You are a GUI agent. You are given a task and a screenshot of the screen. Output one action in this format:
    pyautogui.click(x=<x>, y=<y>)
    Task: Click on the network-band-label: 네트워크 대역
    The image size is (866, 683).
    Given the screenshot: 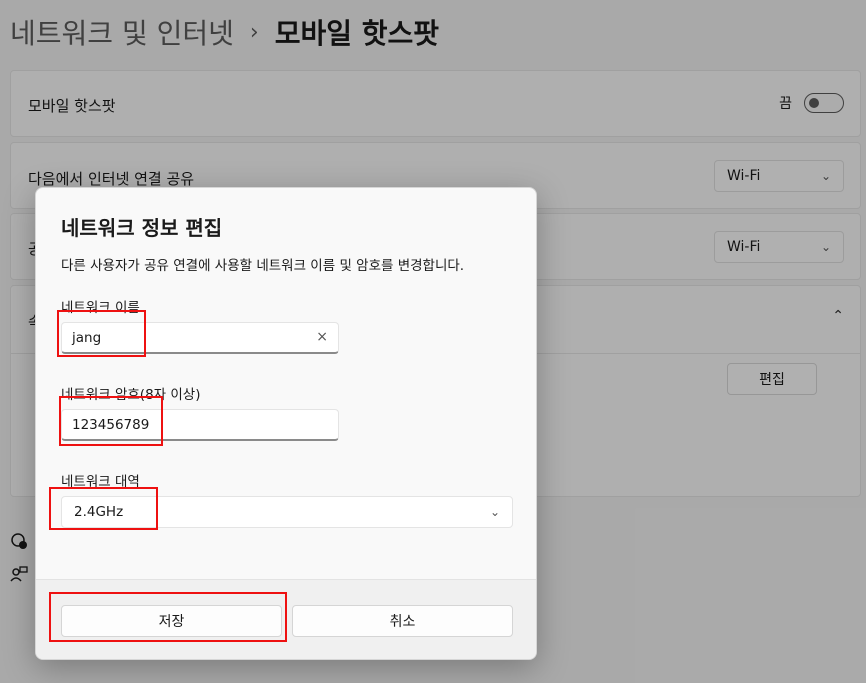 What is the action you would take?
    pyautogui.click(x=100, y=482)
    